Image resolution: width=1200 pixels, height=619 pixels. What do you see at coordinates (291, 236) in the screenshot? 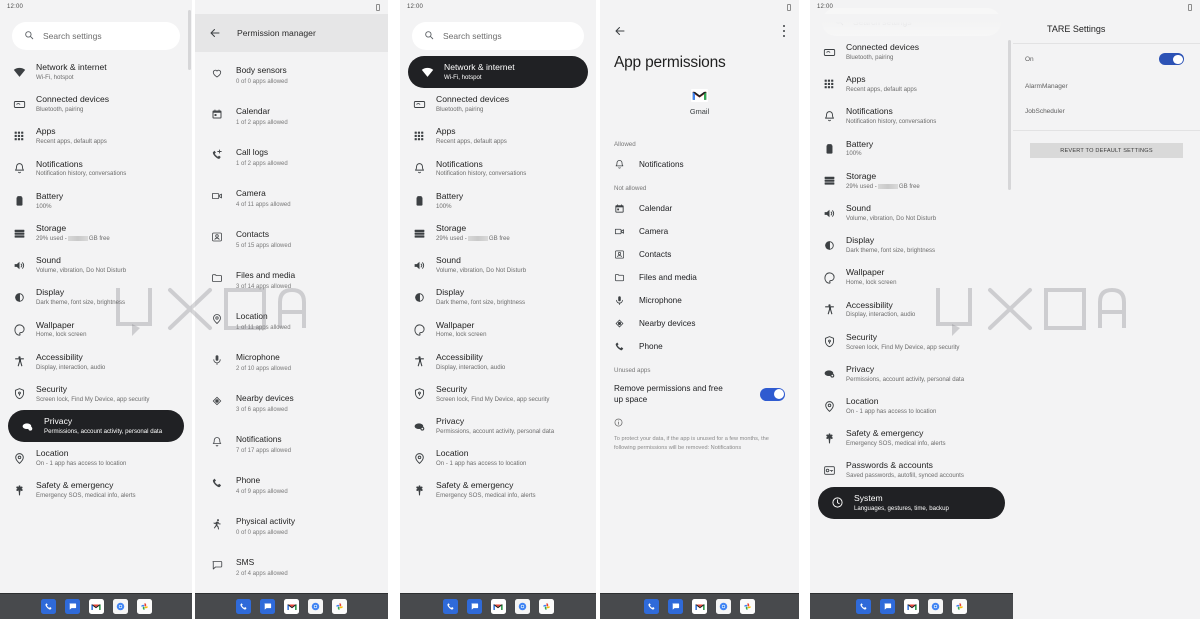
I see `permission-row: Contacts 5 of 15 apps allowed` at bounding box center [291, 236].